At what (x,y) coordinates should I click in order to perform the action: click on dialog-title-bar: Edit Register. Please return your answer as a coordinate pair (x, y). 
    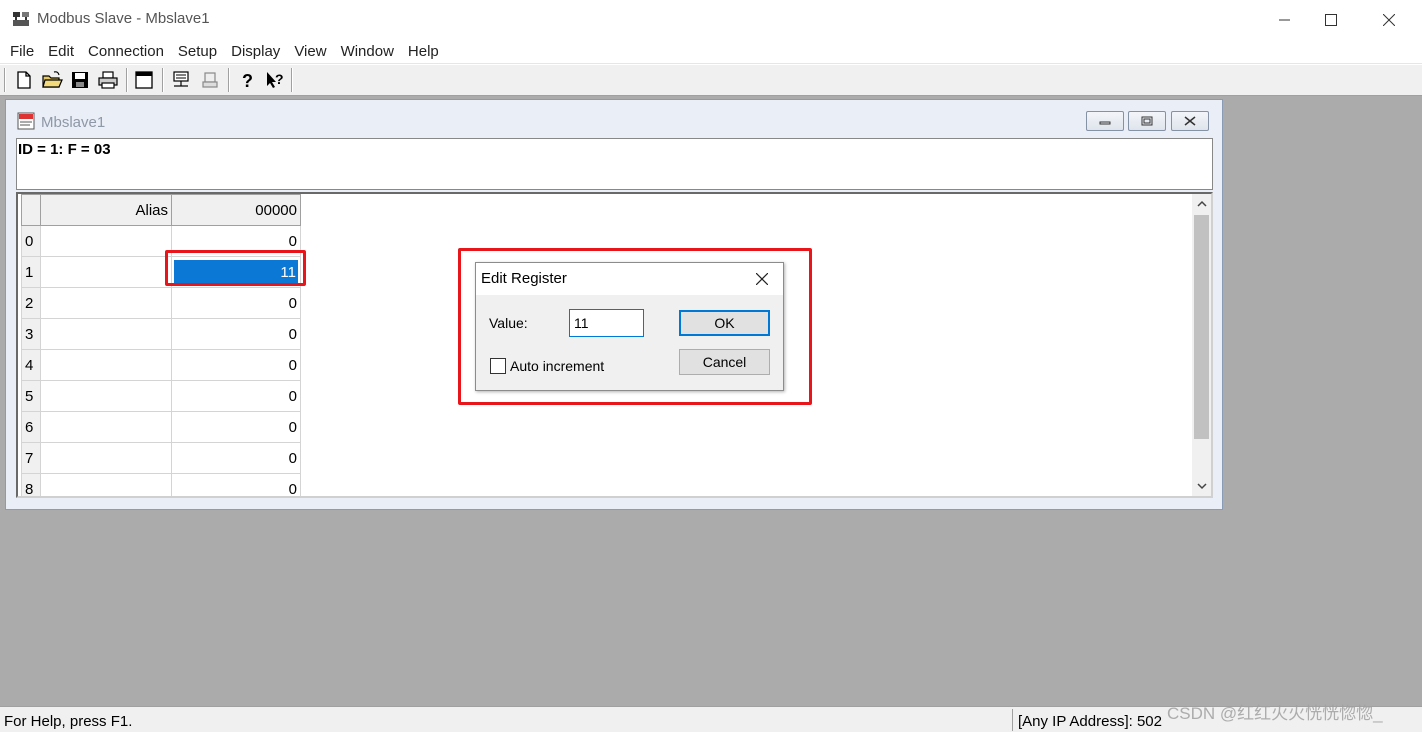
    Looking at the image, I should click on (629, 279).